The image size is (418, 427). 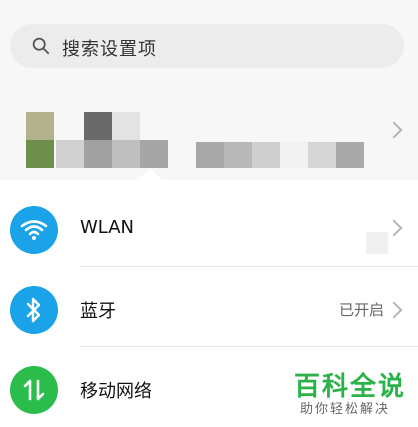 I want to click on blurred-patch, so click(x=377, y=243).